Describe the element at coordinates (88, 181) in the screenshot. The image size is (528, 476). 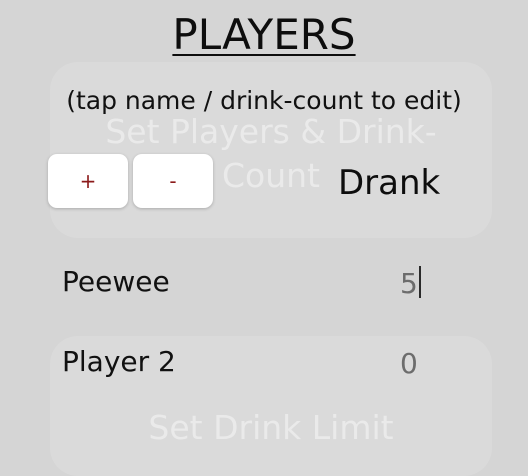
I see `add-player-button: +` at that location.